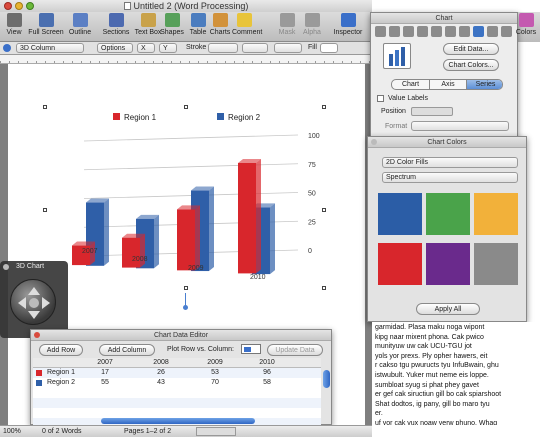 The height and width of the screenshot is (437, 540). What do you see at coordinates (61, 350) in the screenshot?
I see `add-row-button: Add Row` at bounding box center [61, 350].